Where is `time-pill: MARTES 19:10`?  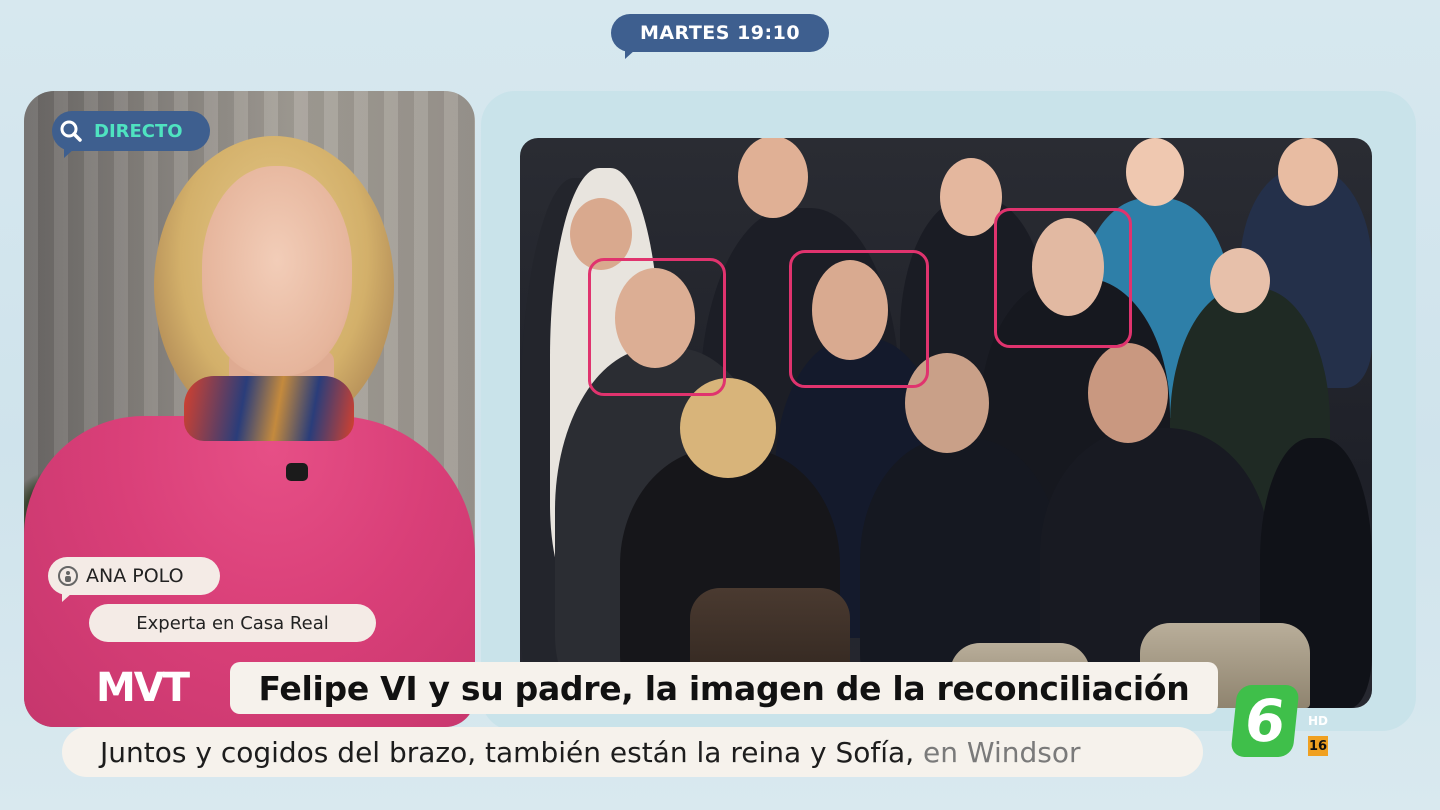 time-pill: MARTES 19:10 is located at coordinates (720, 36).